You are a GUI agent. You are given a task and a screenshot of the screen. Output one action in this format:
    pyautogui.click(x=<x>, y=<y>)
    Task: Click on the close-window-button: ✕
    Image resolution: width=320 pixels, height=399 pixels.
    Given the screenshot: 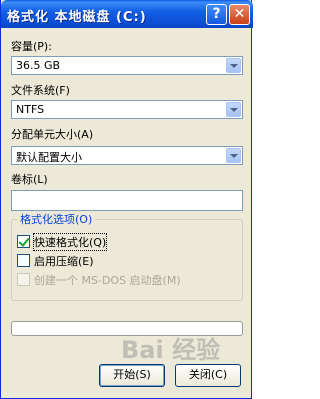 What is the action you would take?
    pyautogui.click(x=239, y=14)
    